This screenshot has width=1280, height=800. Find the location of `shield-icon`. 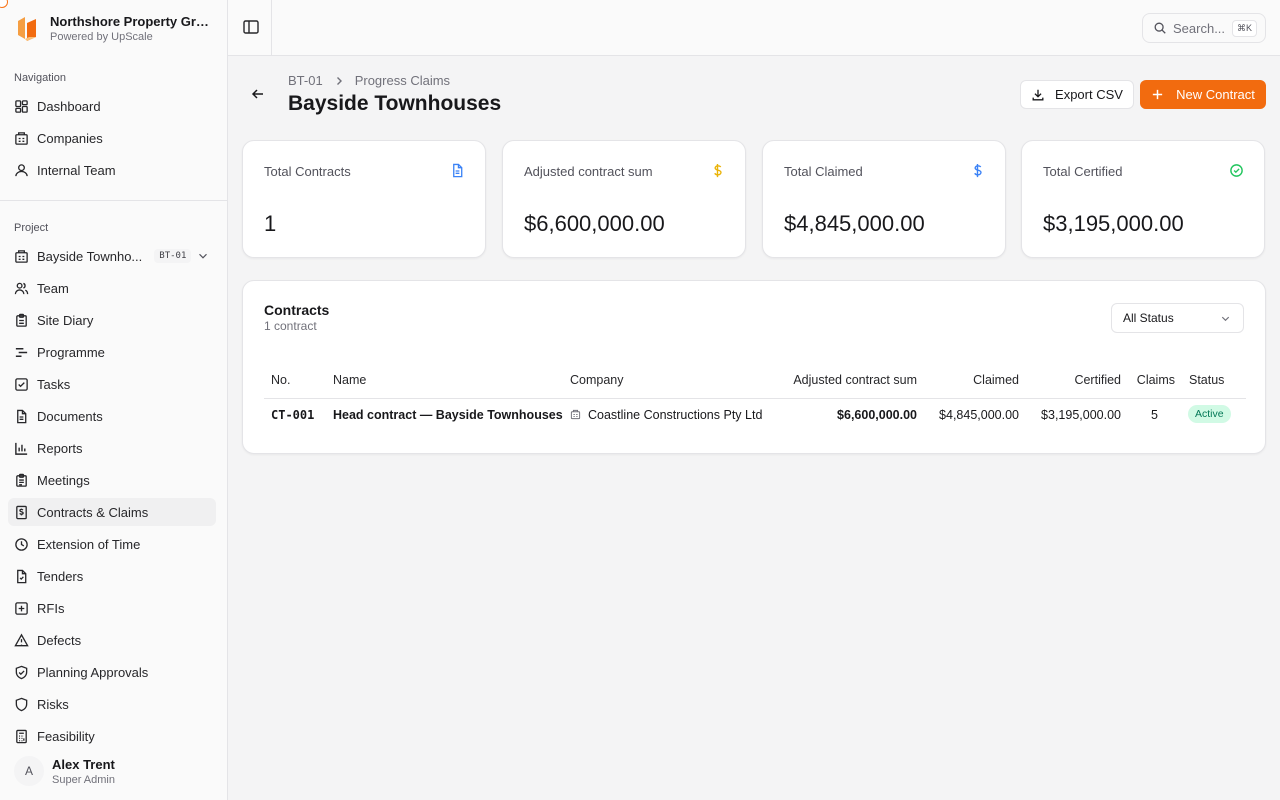

shield-icon is located at coordinates (21, 704).